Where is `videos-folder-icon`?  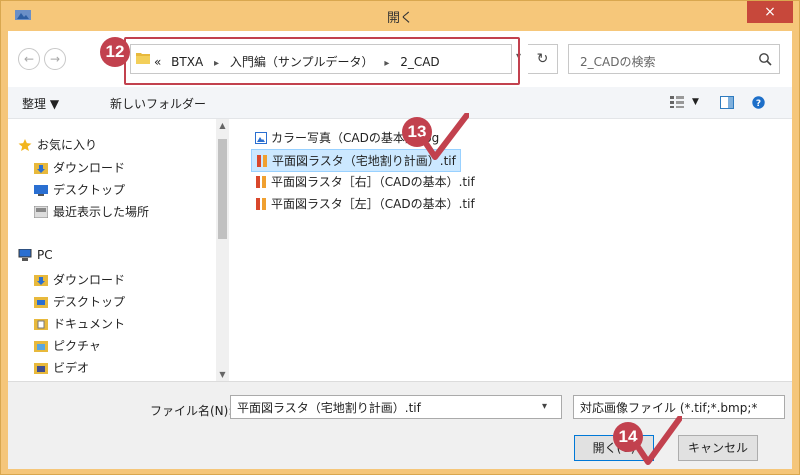
videos-folder-icon is located at coordinates (41, 368).